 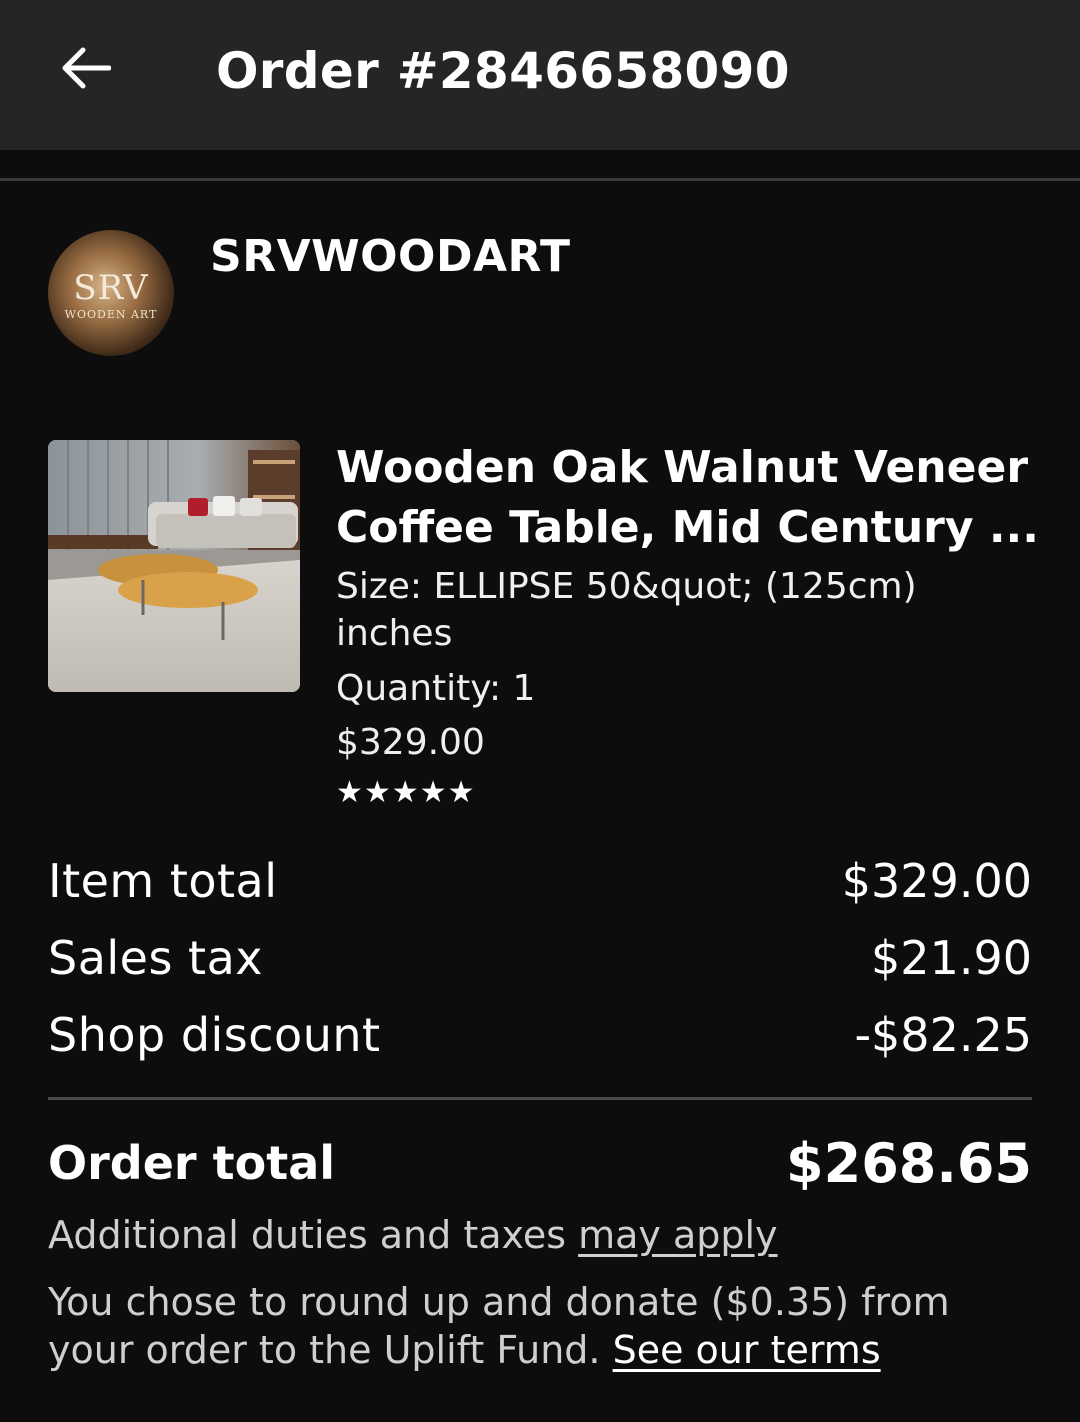 I want to click on duties-text: Additional duties and taxes, so click(x=313, y=1235).